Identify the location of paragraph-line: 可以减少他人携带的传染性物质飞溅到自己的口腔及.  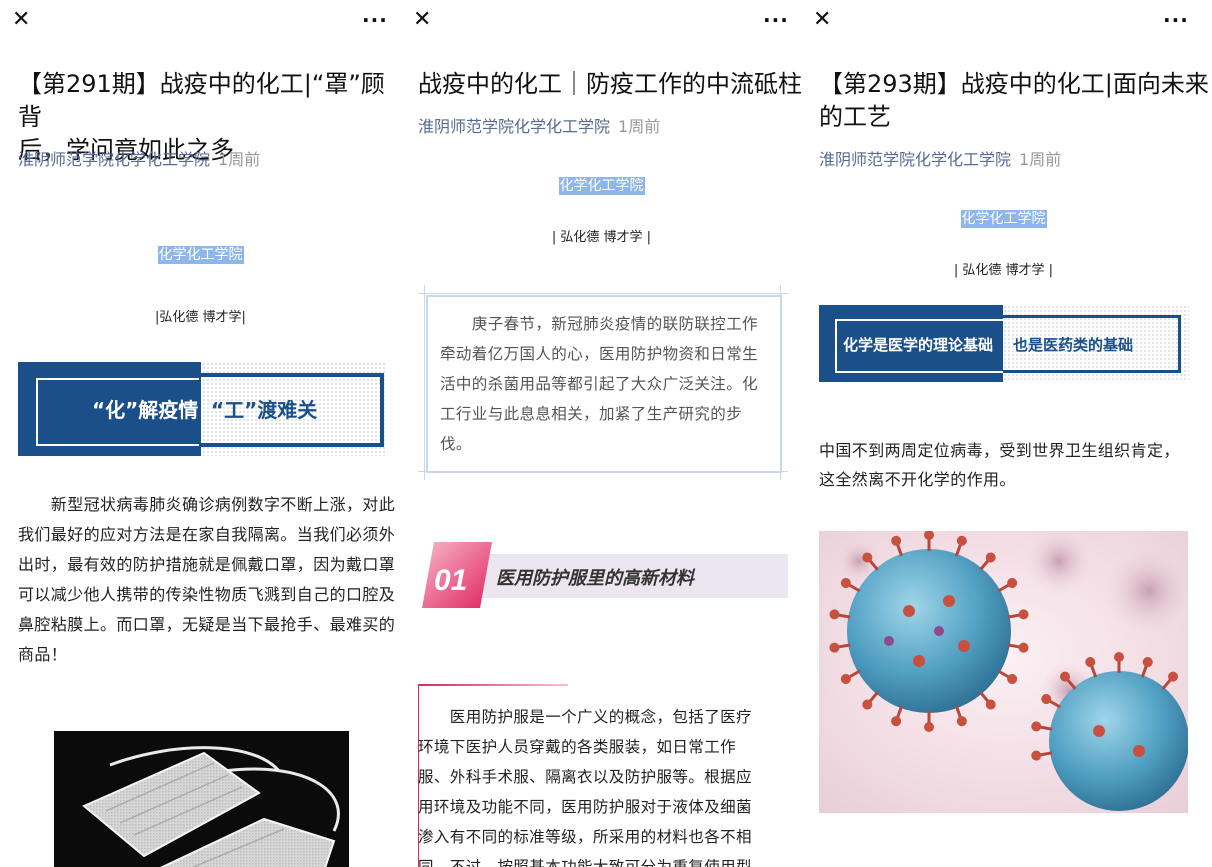
(207, 594).